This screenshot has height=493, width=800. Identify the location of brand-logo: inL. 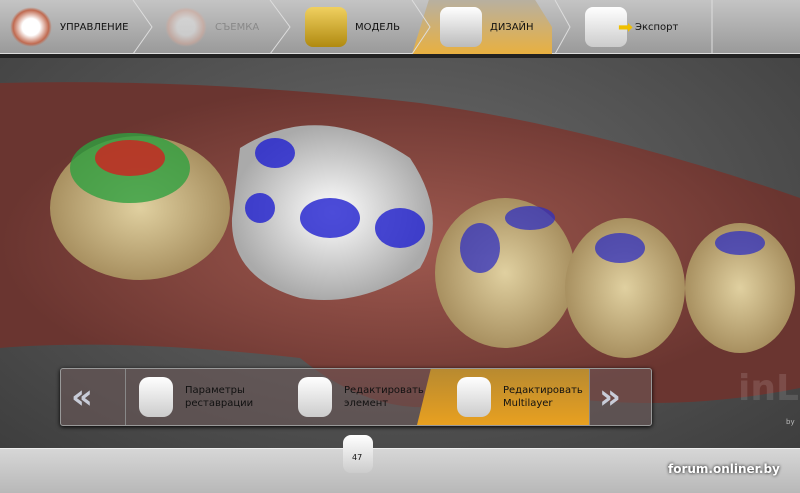
(768, 388).